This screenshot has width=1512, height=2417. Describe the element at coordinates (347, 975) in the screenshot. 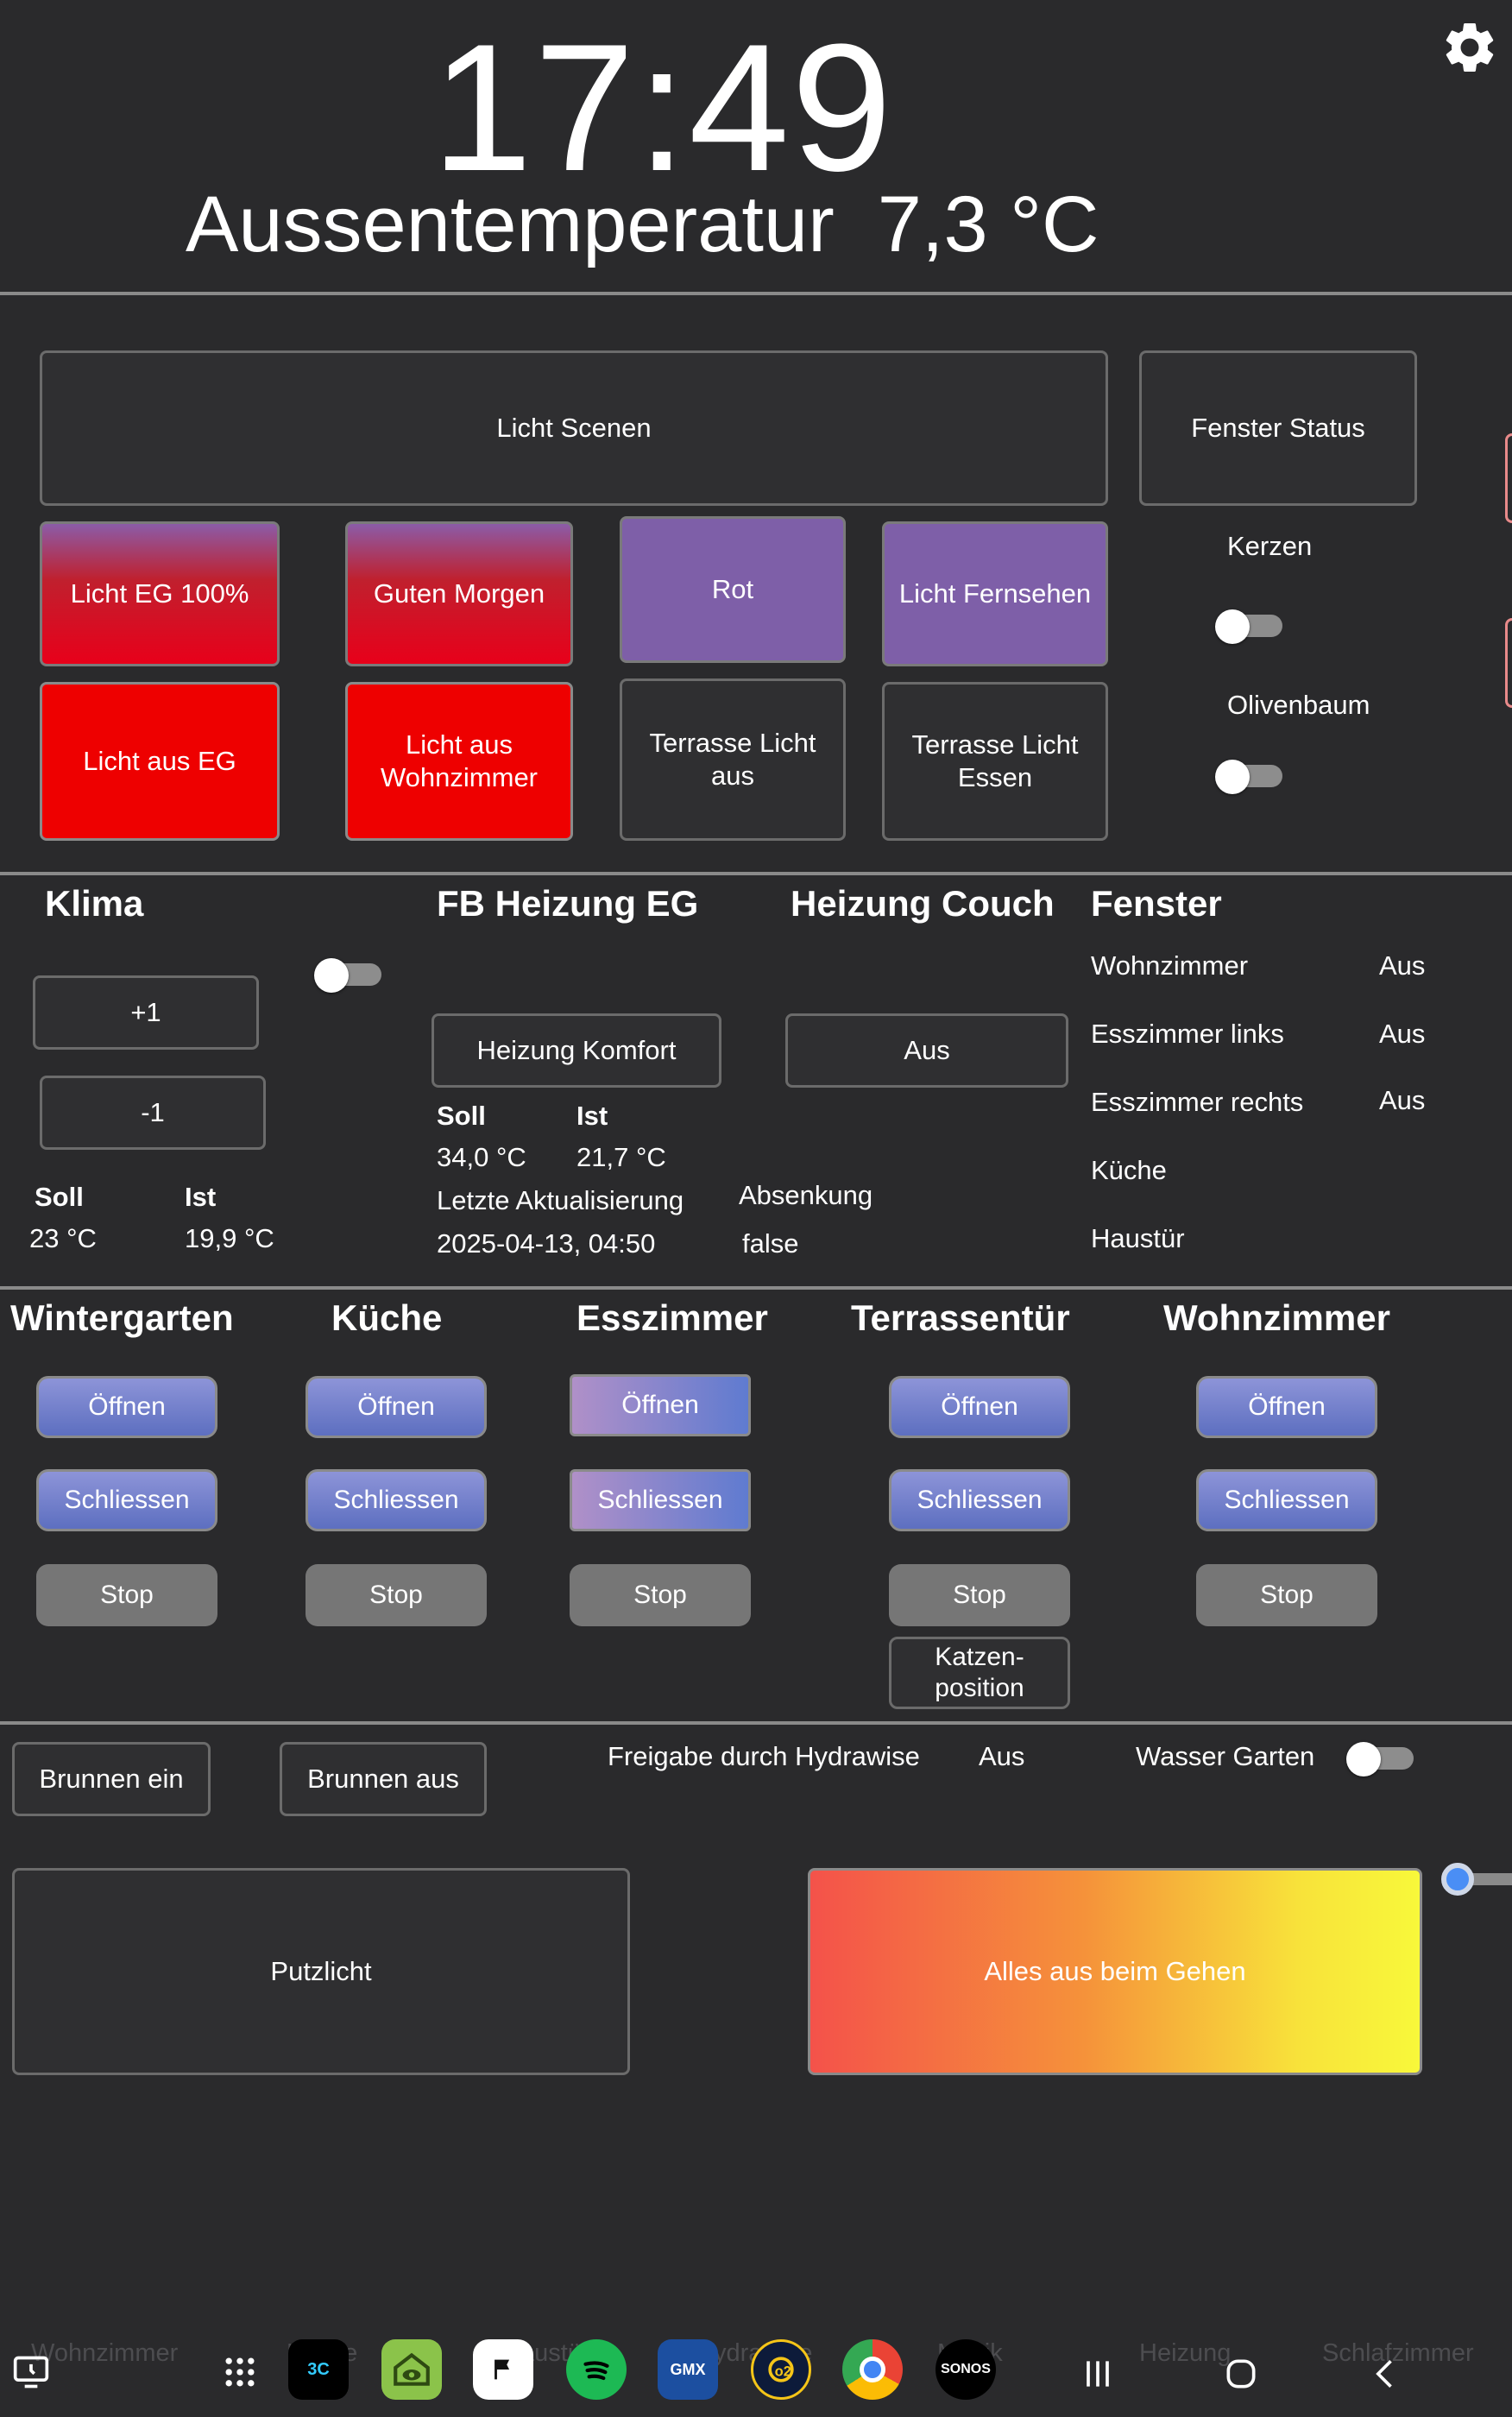

I see `klima-toggle` at that location.